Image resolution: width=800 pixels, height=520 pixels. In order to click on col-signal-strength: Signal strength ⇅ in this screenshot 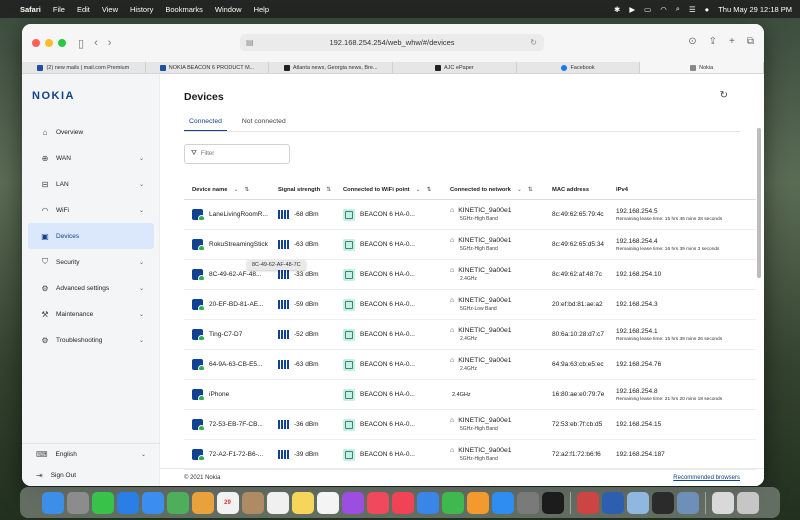, I will do `click(302, 190)`.